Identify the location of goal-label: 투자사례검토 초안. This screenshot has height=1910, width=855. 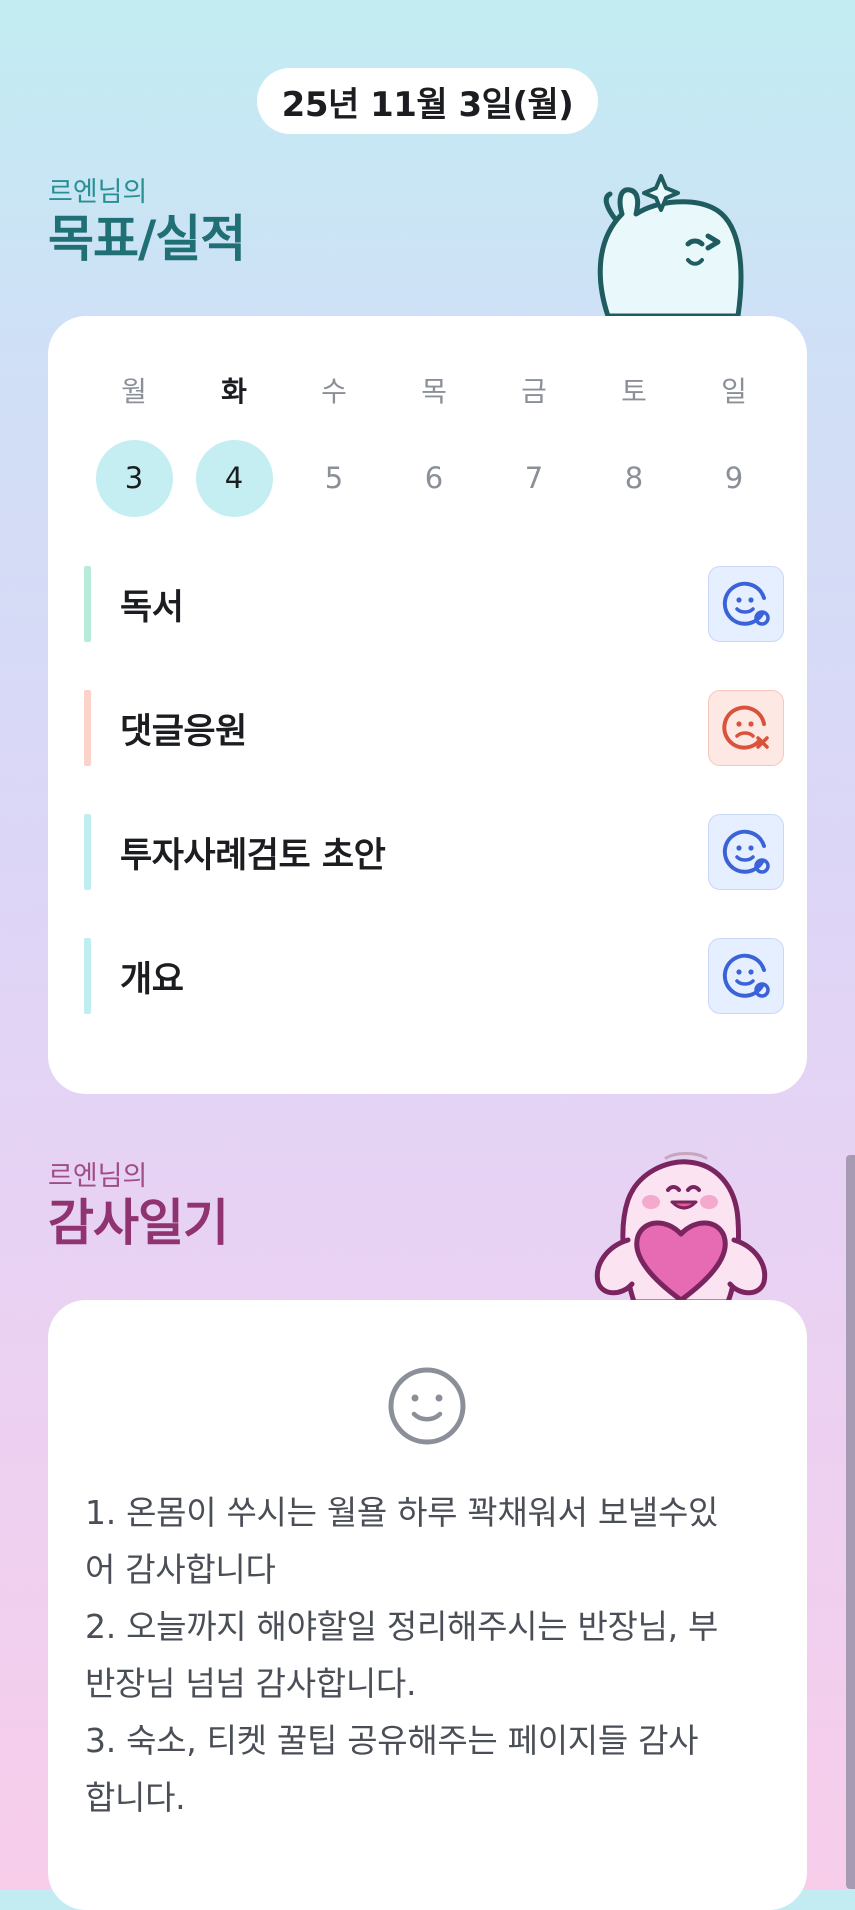
(253, 855).